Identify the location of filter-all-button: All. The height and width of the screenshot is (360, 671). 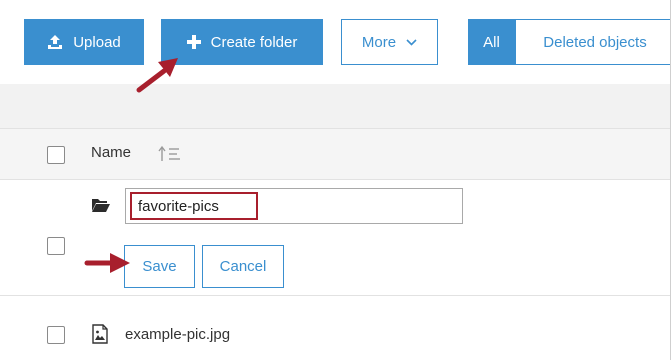
(491, 42).